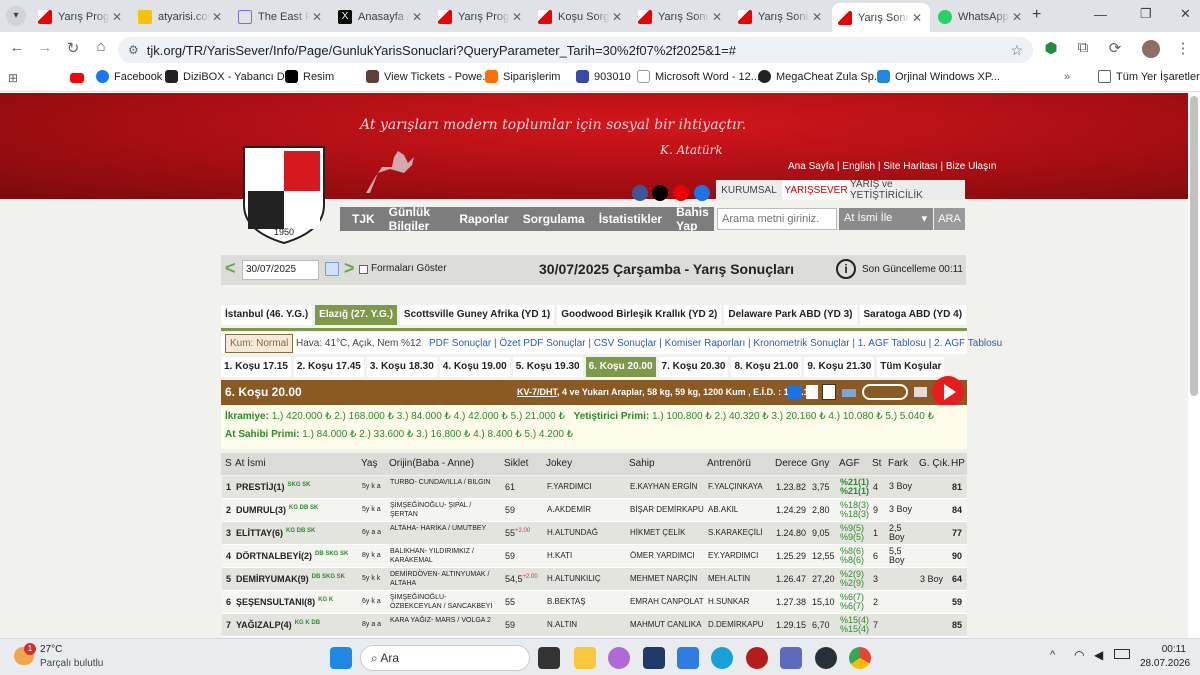  What do you see at coordinates (133, 50) in the screenshot?
I see `site-info-icon: ⚙` at bounding box center [133, 50].